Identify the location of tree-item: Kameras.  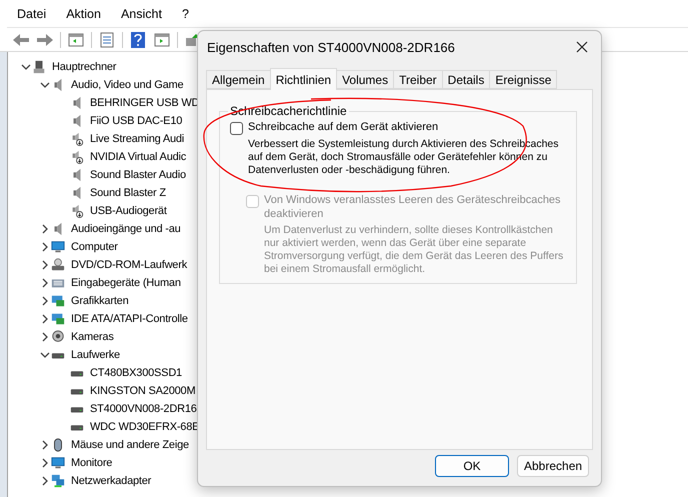
(92, 337).